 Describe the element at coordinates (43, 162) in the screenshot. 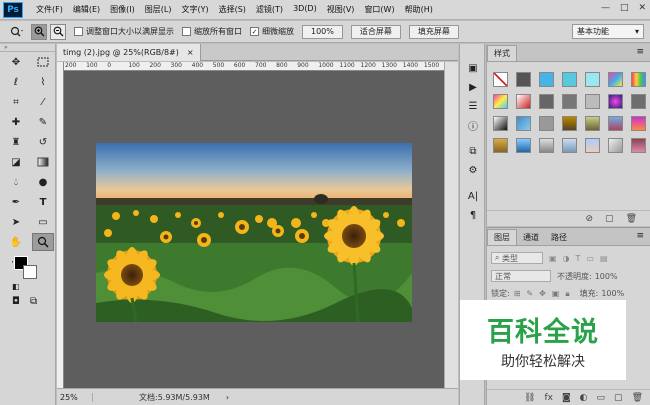

I see `gradient-tool-icon` at that location.